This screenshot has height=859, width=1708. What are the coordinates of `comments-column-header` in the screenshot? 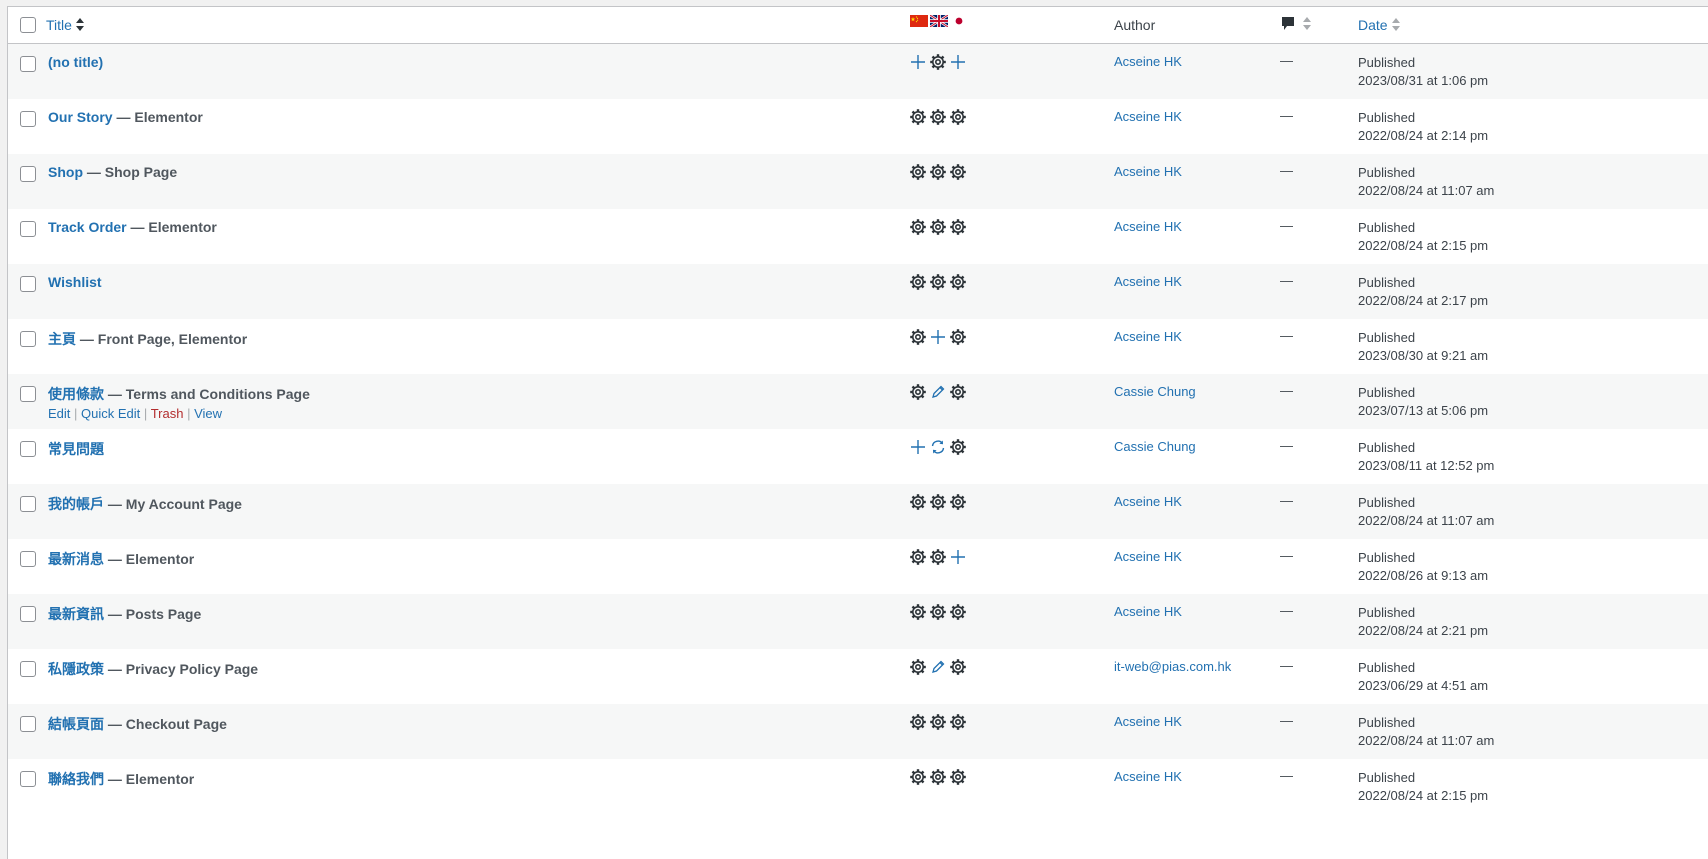 It's located at (1296, 24).